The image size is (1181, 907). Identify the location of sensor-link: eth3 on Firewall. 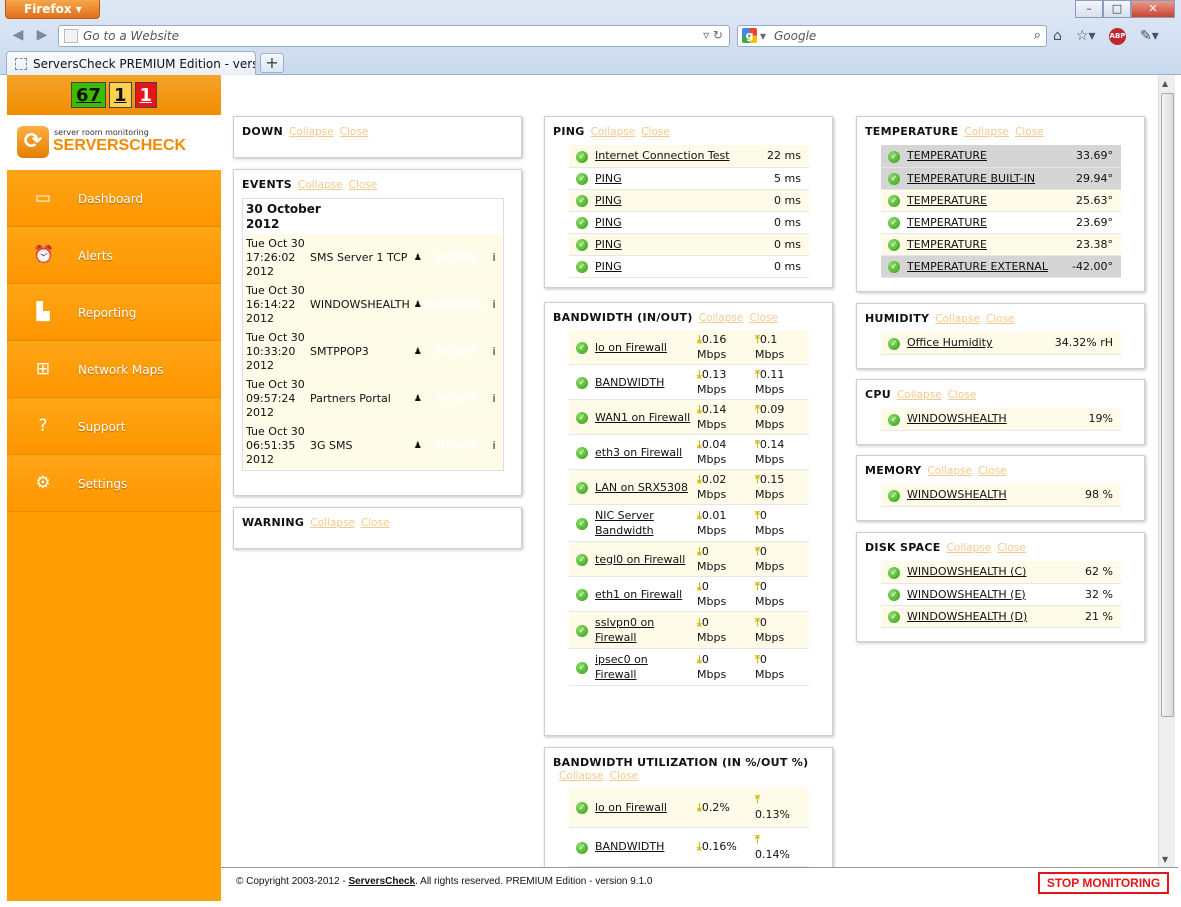
(638, 452).